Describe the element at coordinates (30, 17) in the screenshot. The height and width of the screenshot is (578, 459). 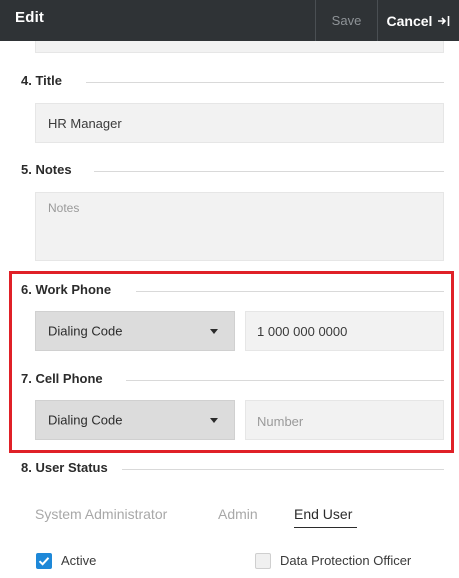
I see `panel-title: Edit` at that location.